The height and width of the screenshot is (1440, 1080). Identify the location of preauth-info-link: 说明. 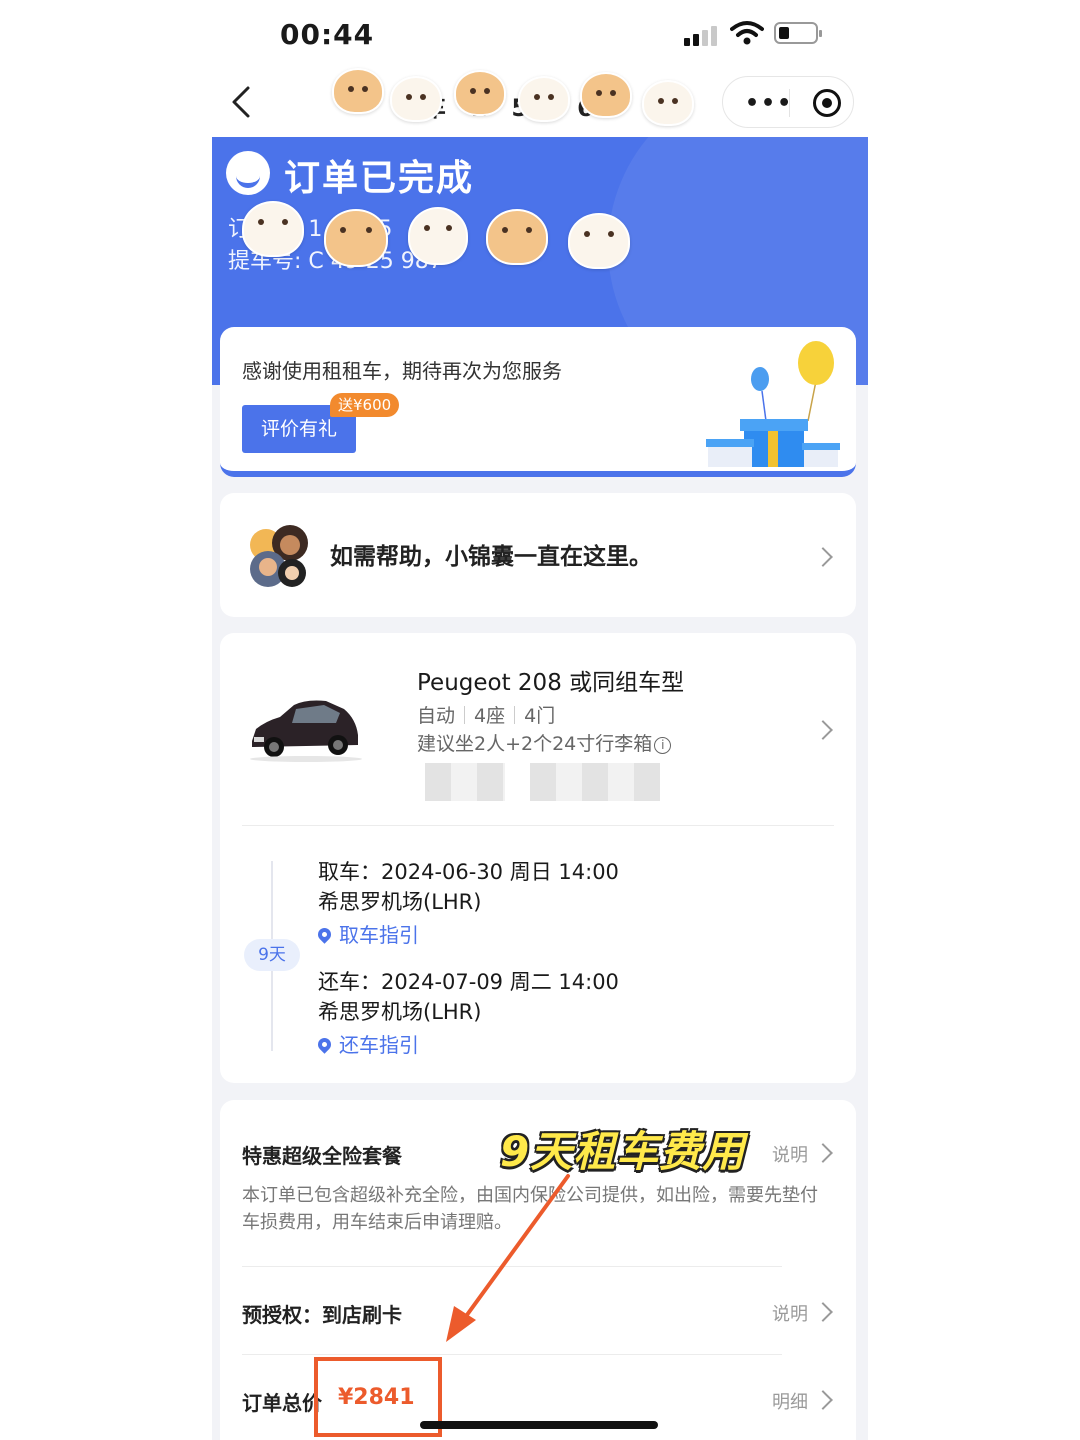
(790, 1313).